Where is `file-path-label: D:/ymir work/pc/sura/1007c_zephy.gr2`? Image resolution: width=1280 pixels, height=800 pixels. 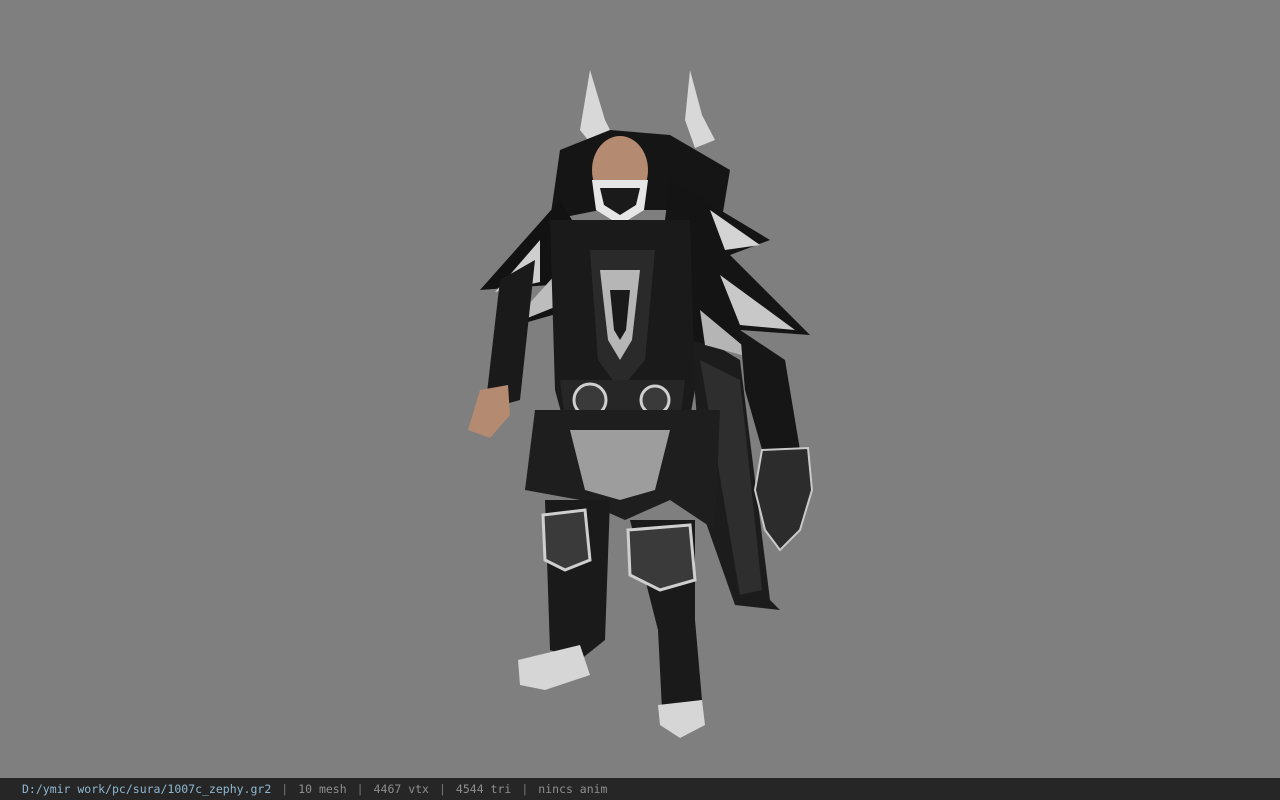
file-path-label: D:/ymir work/pc/sura/1007c_zephy.gr2 is located at coordinates (147, 789).